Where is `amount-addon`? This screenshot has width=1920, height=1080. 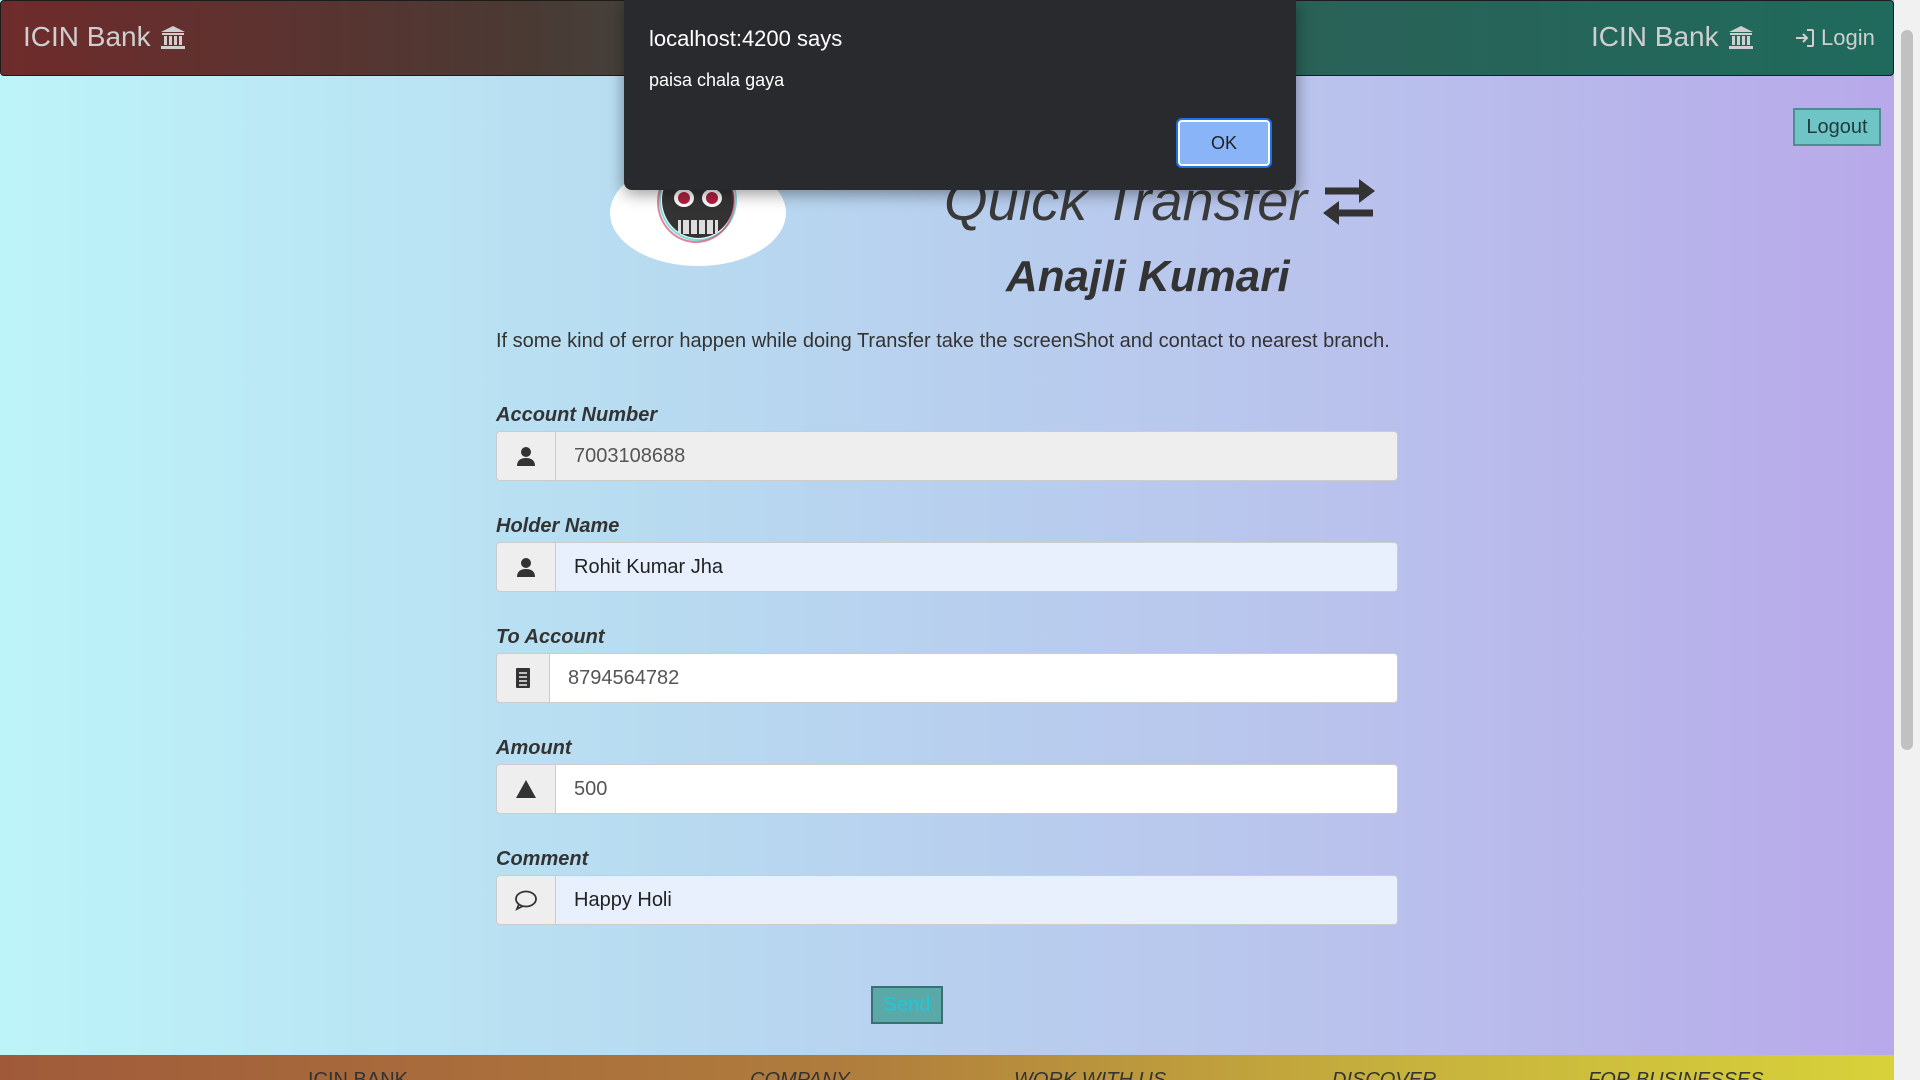 amount-addon is located at coordinates (526, 789).